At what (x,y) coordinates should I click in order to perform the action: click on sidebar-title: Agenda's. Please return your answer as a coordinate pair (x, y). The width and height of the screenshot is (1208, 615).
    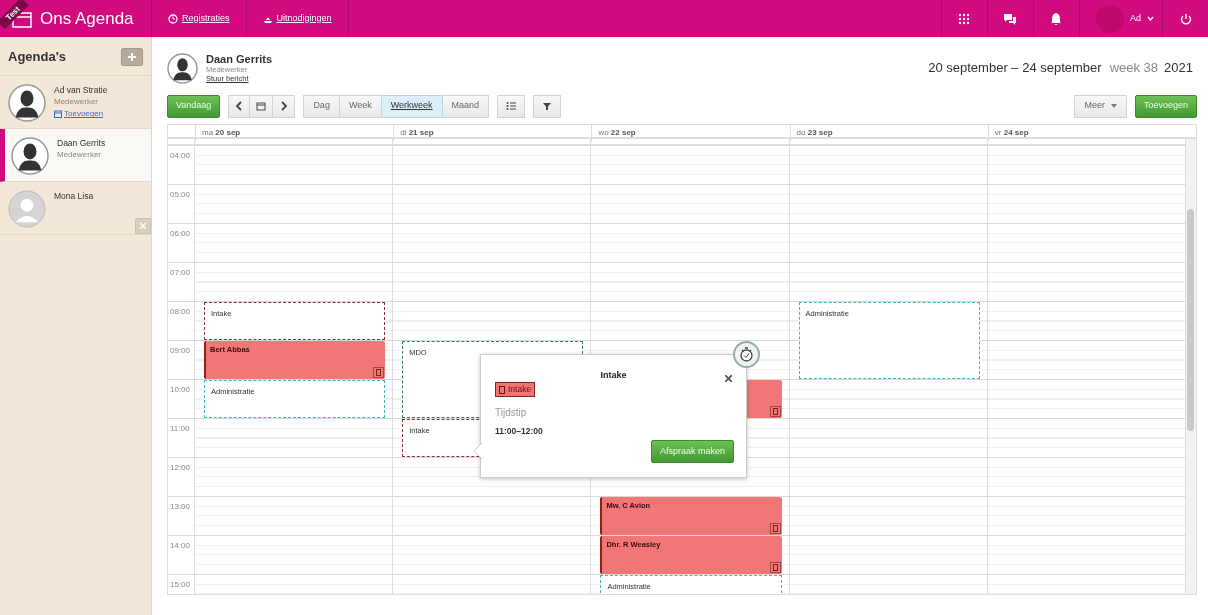
    Looking at the image, I should click on (37, 57).